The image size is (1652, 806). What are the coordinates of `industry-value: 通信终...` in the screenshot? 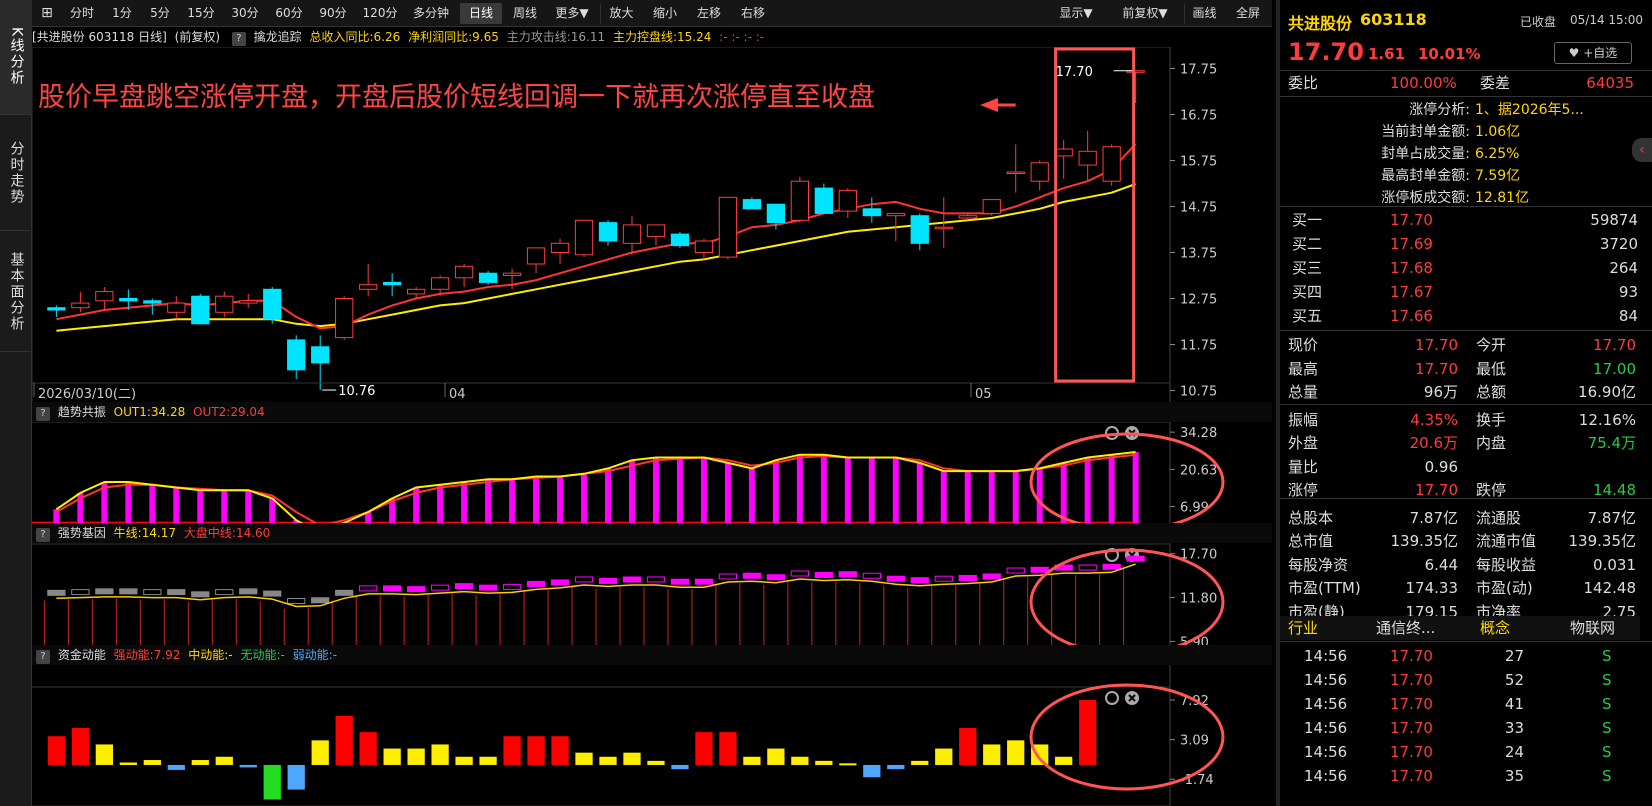 It's located at (1405, 628).